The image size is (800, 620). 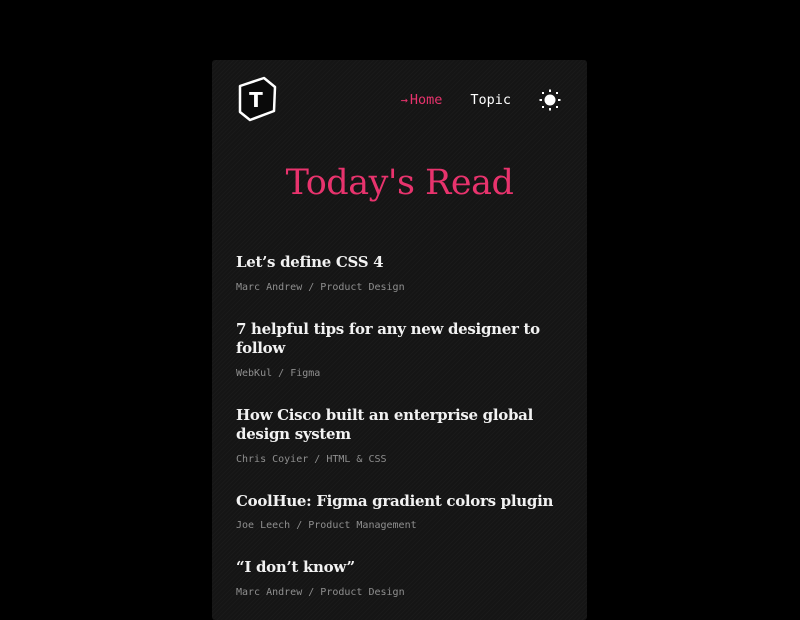 What do you see at coordinates (404, 100) in the screenshot?
I see `arrow-right-icon: →` at bounding box center [404, 100].